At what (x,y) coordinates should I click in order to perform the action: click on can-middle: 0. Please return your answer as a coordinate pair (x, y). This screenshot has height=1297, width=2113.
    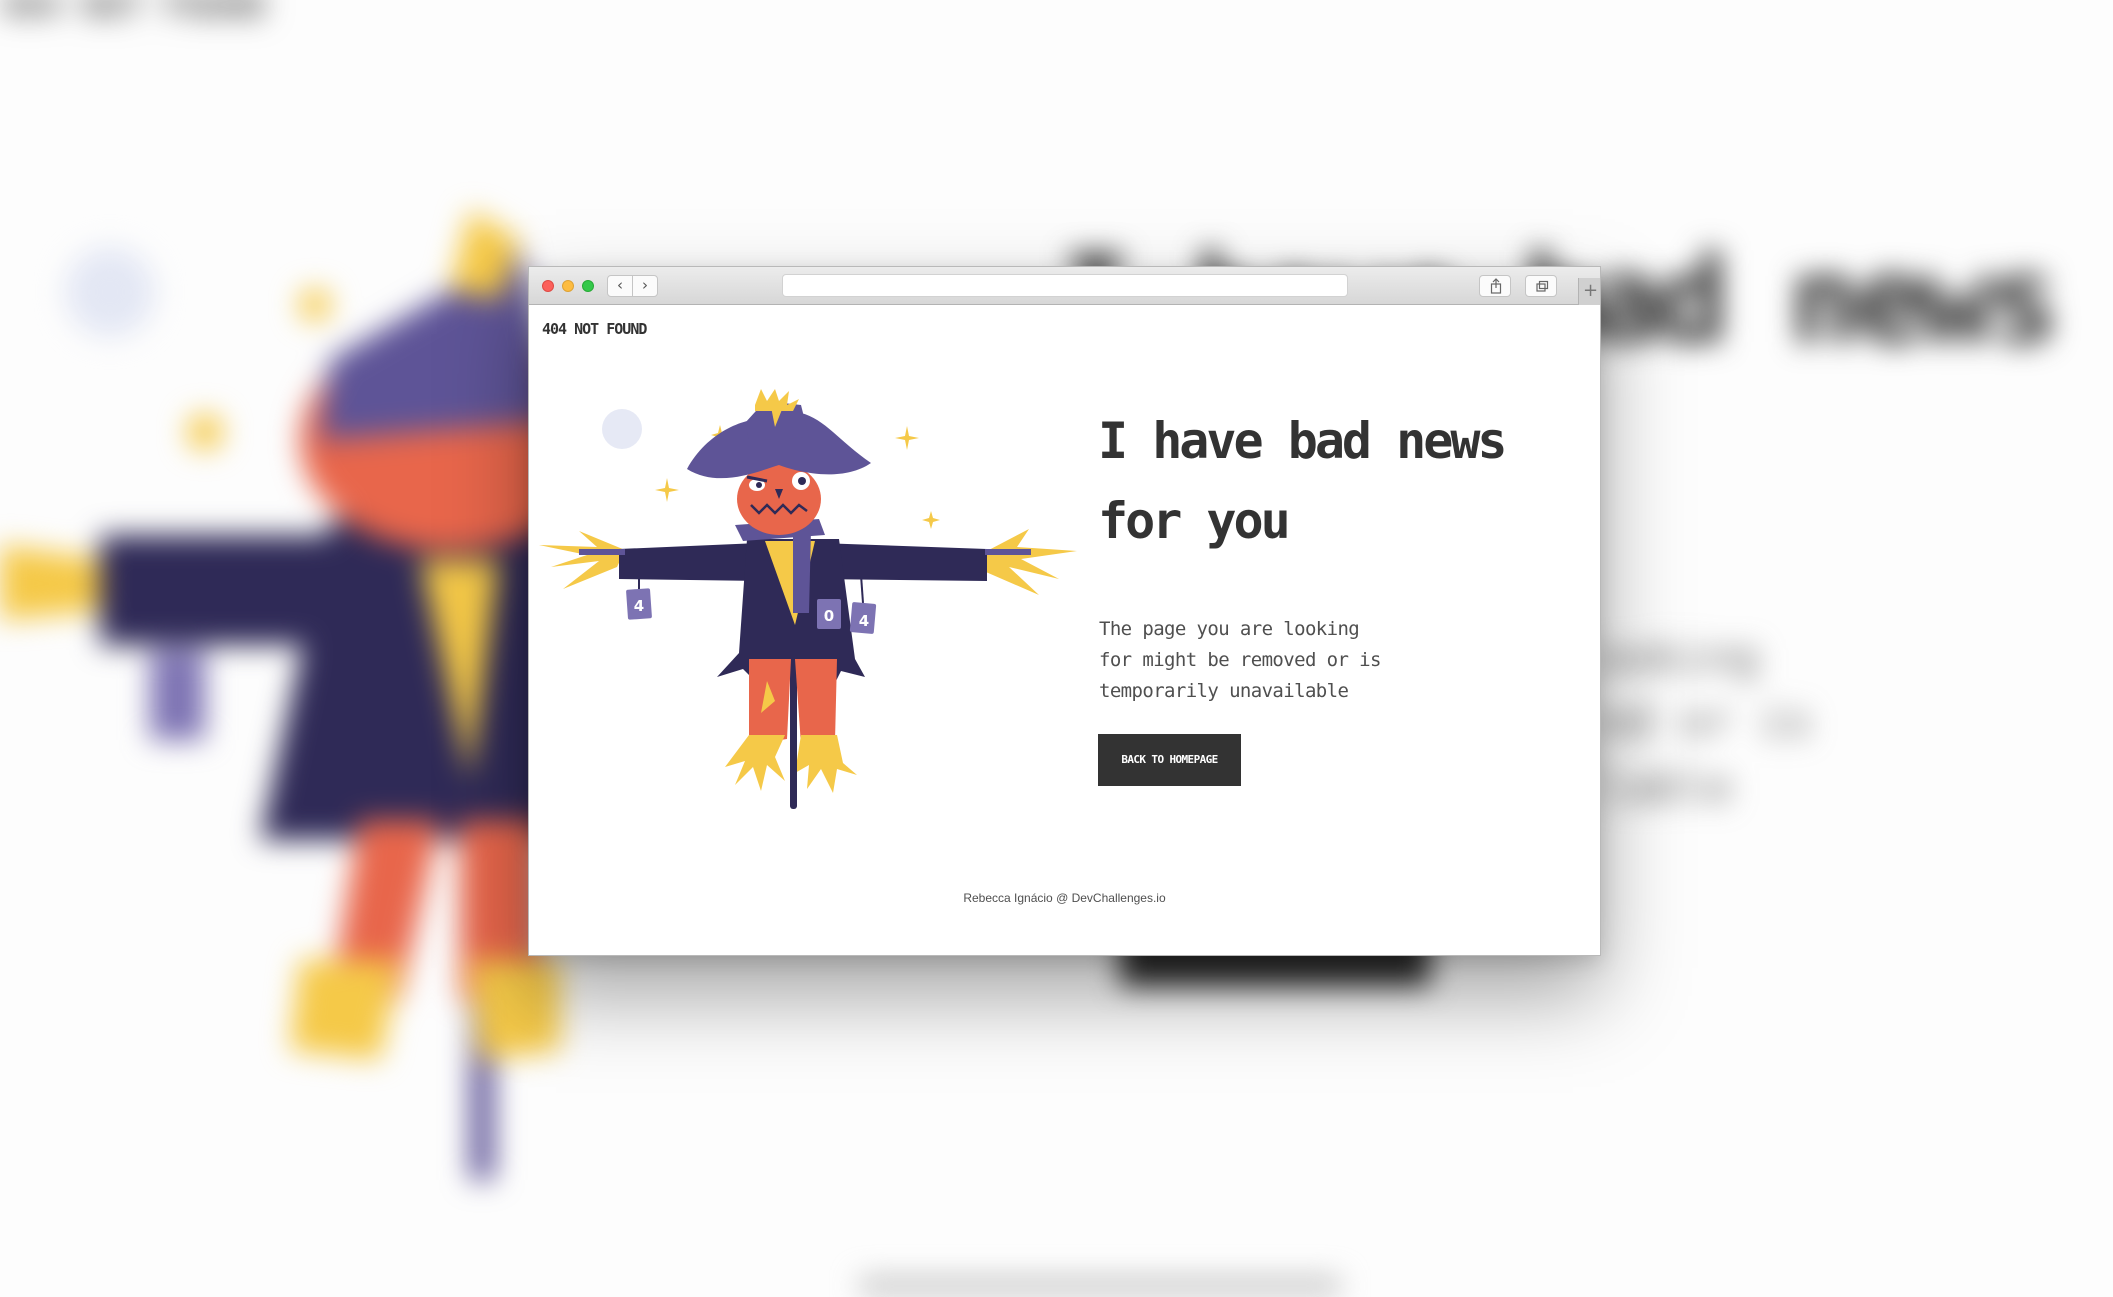
    Looking at the image, I should click on (829, 614).